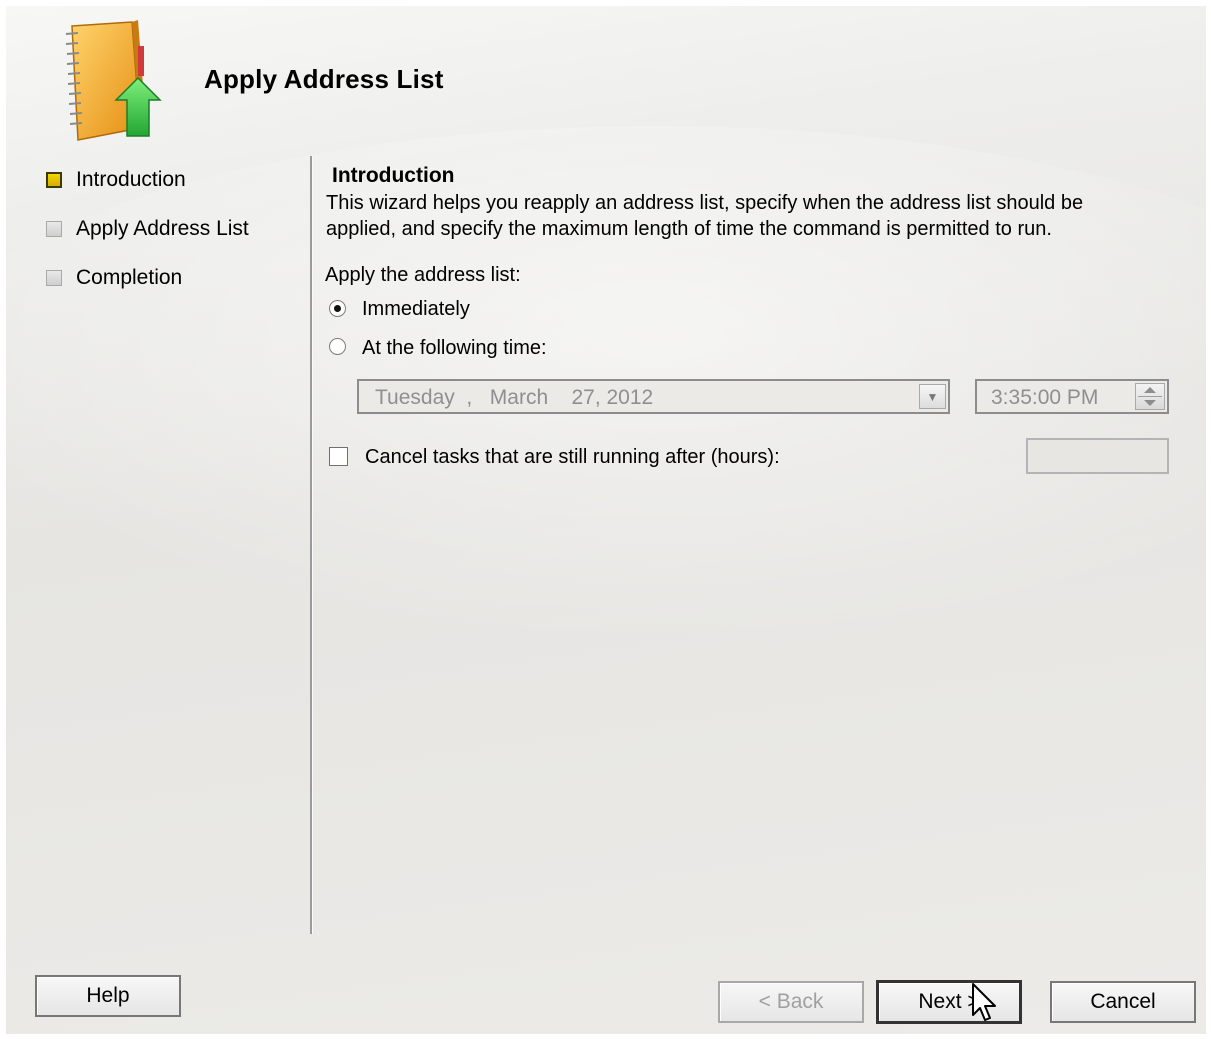  What do you see at coordinates (147, 192) in the screenshot?
I see `step-introduction: Introduction` at bounding box center [147, 192].